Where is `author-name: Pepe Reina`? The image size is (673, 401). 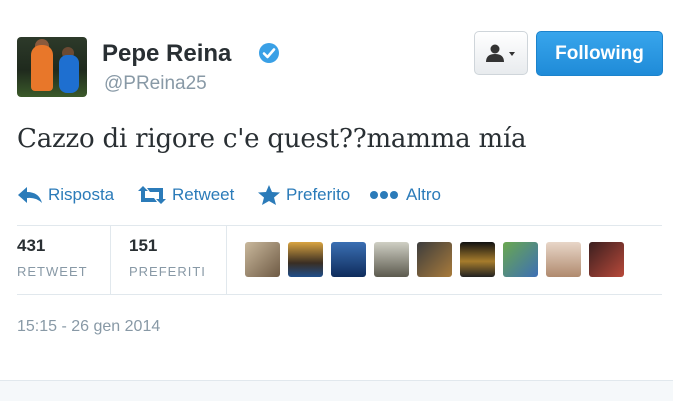 author-name: Pepe Reina is located at coordinates (166, 54).